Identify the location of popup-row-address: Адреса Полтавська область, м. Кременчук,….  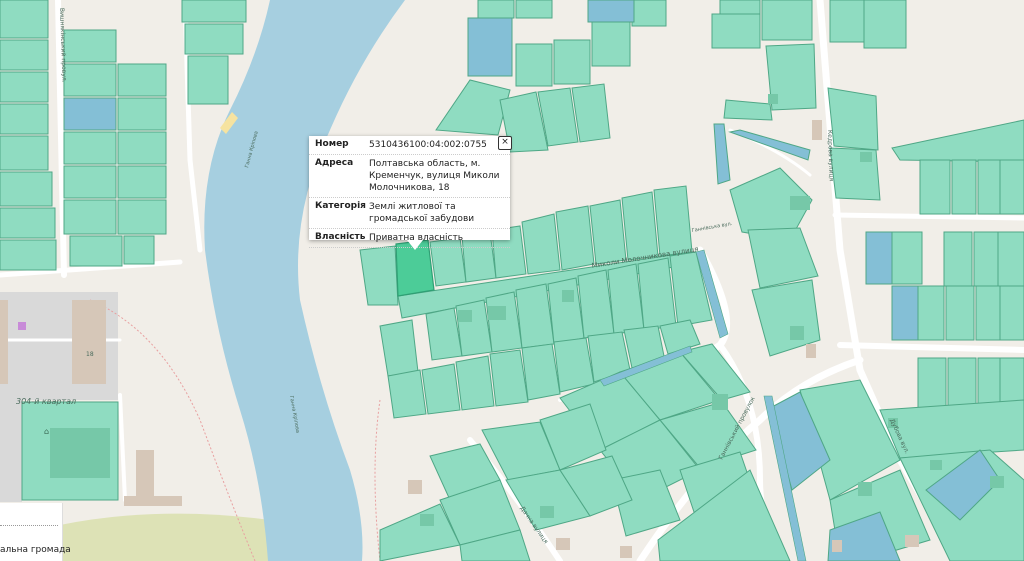
(409, 176).